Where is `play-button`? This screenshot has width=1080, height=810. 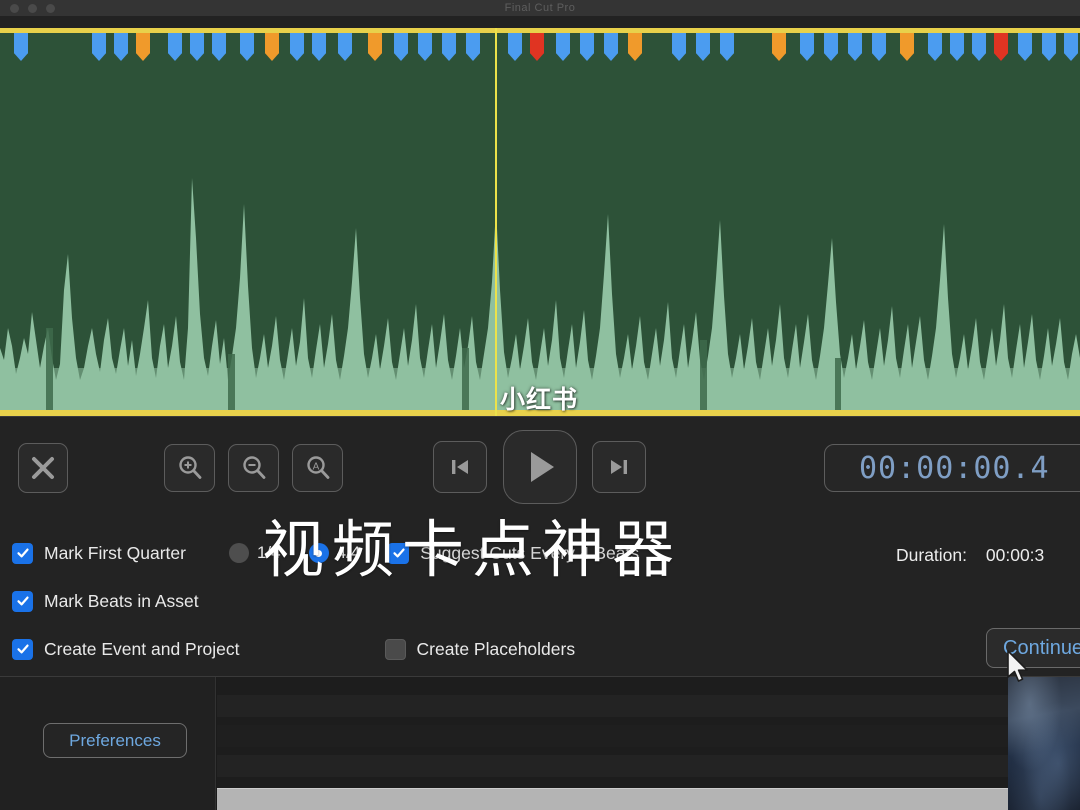 play-button is located at coordinates (540, 467).